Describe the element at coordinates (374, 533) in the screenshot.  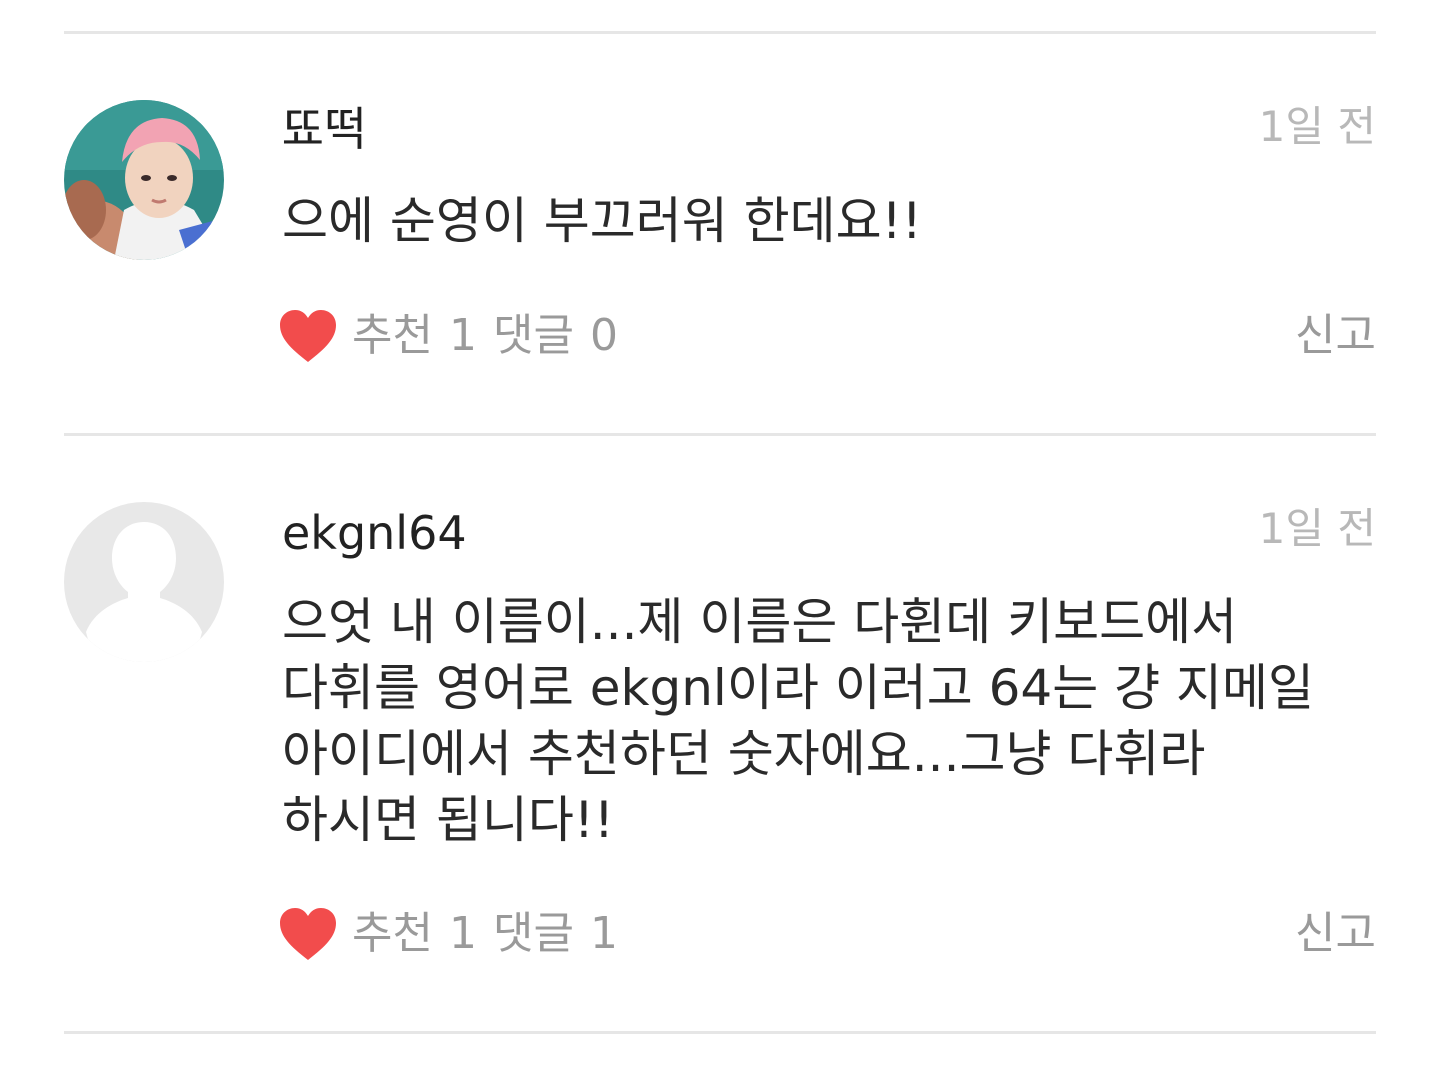
I see `username: ekgnl64` at that location.